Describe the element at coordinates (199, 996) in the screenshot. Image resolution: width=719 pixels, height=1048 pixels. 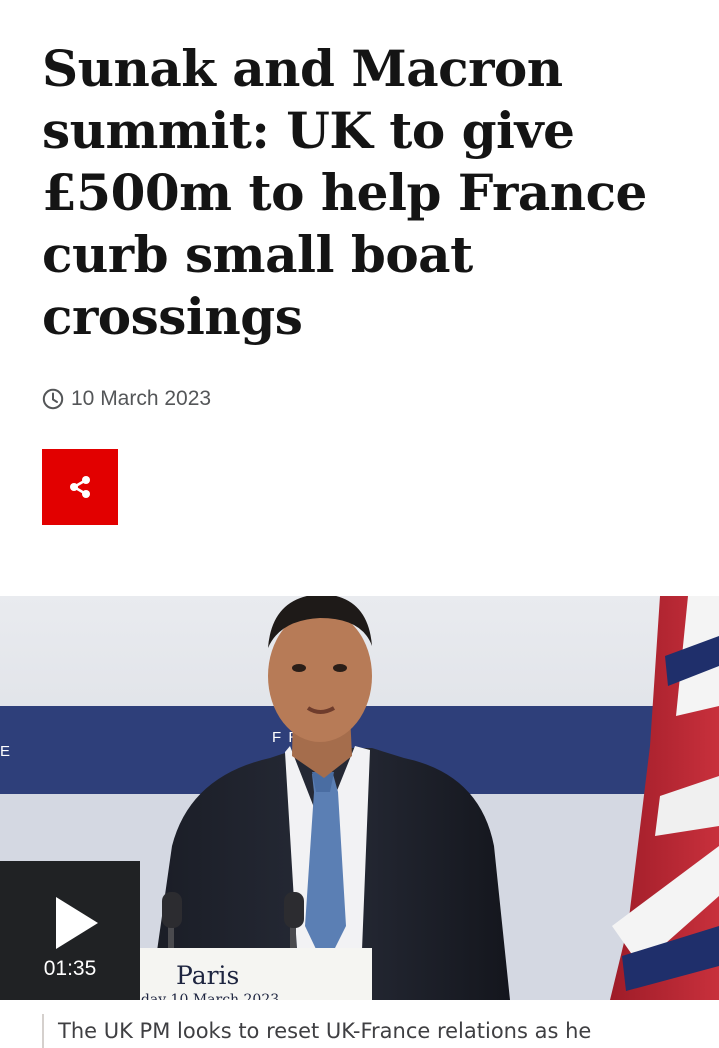
I see `podium-sublabel: Friday 10 March 2023` at that location.